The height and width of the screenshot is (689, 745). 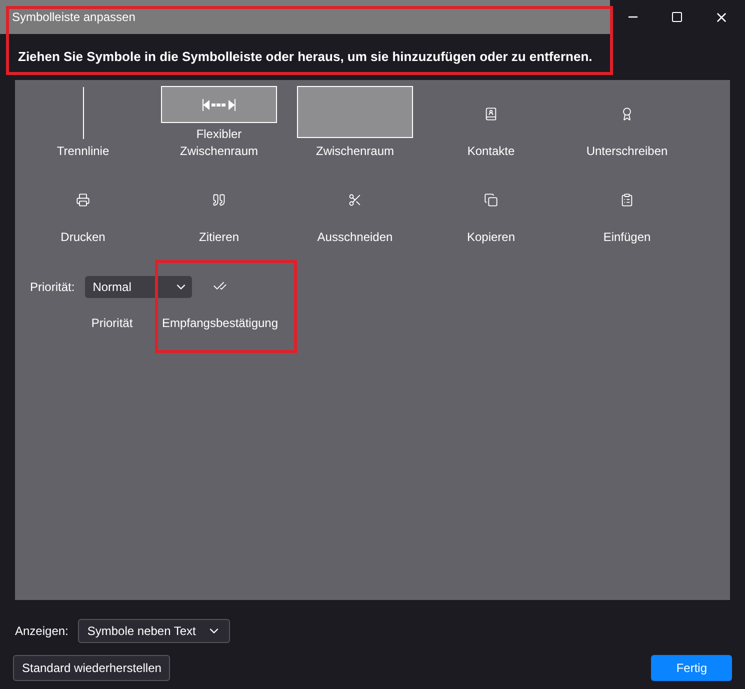 What do you see at coordinates (74, 17) in the screenshot?
I see `window-title: Symbolleiste anpassen` at bounding box center [74, 17].